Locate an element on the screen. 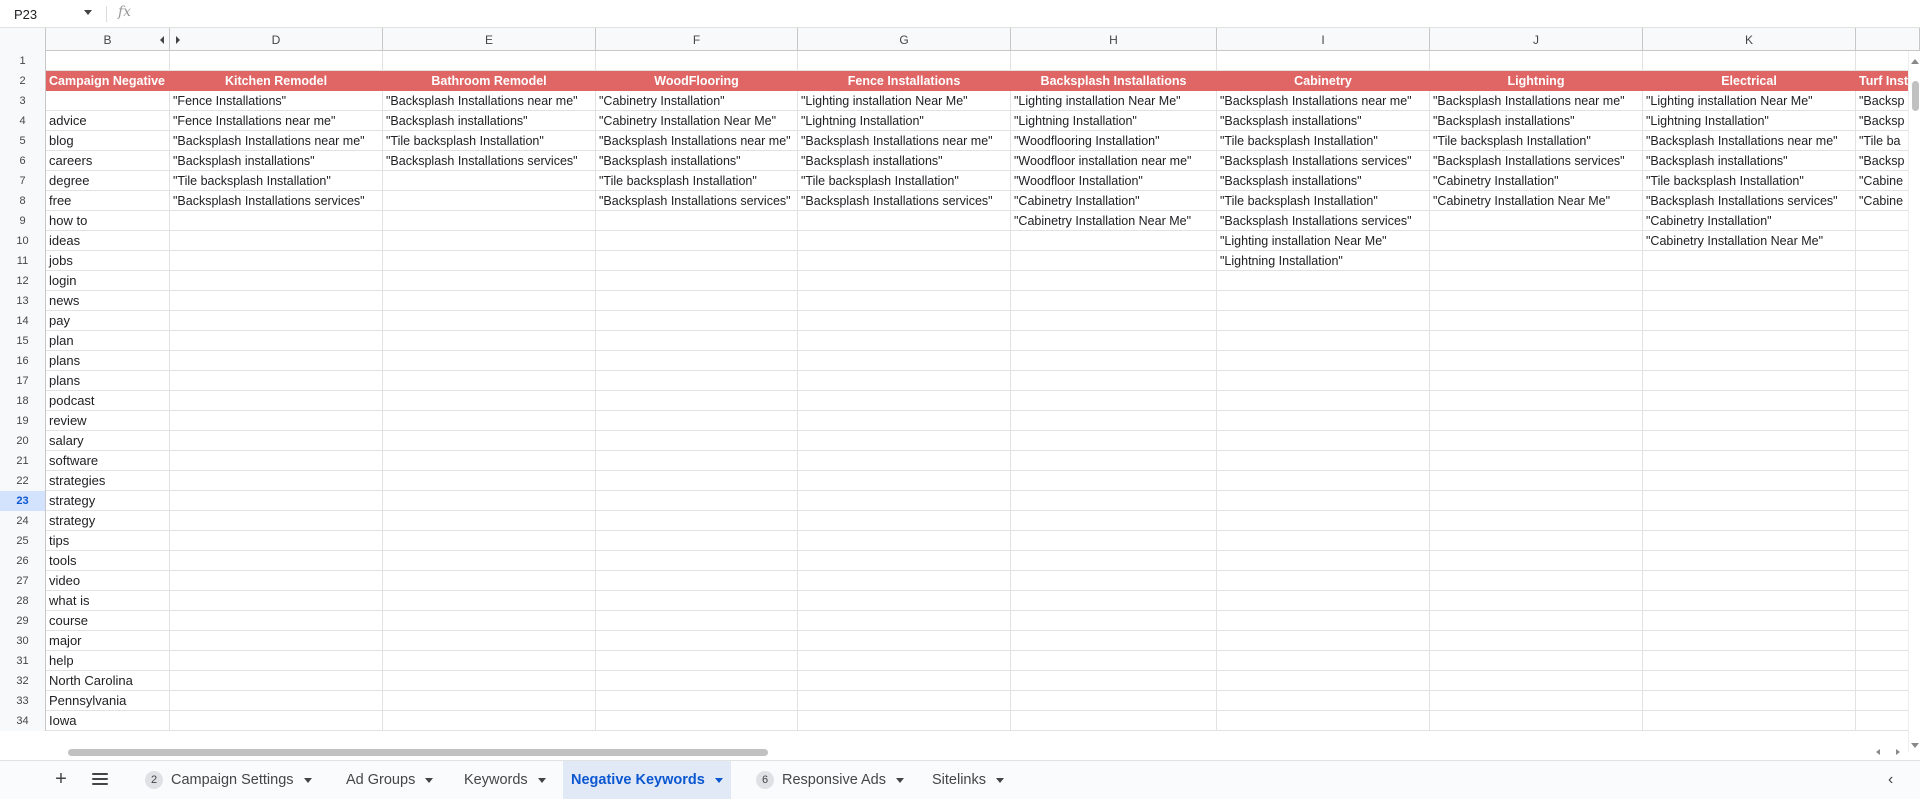 The height and width of the screenshot is (799, 1920). negative-keyword-cell: plans is located at coordinates (108, 381).